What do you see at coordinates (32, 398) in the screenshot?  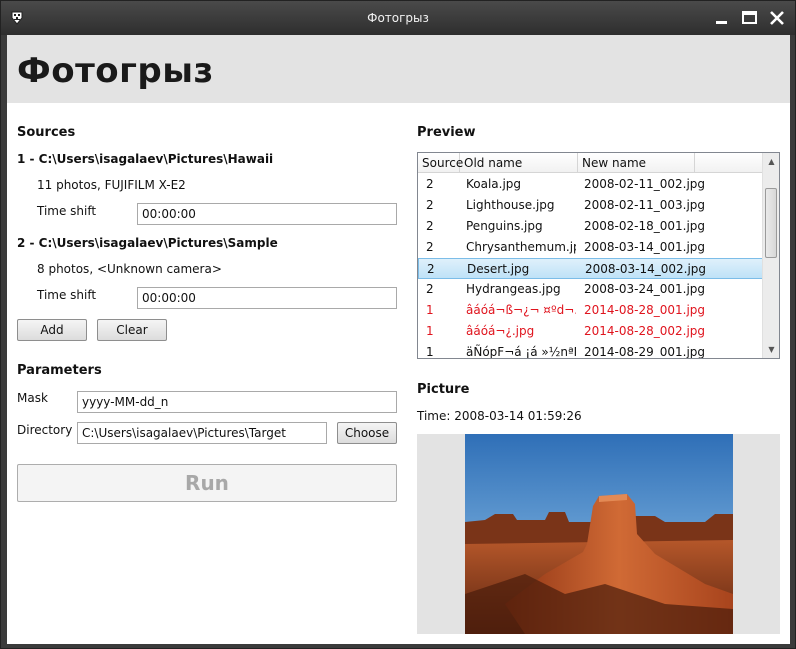 I see `mask-label: Mask` at bounding box center [32, 398].